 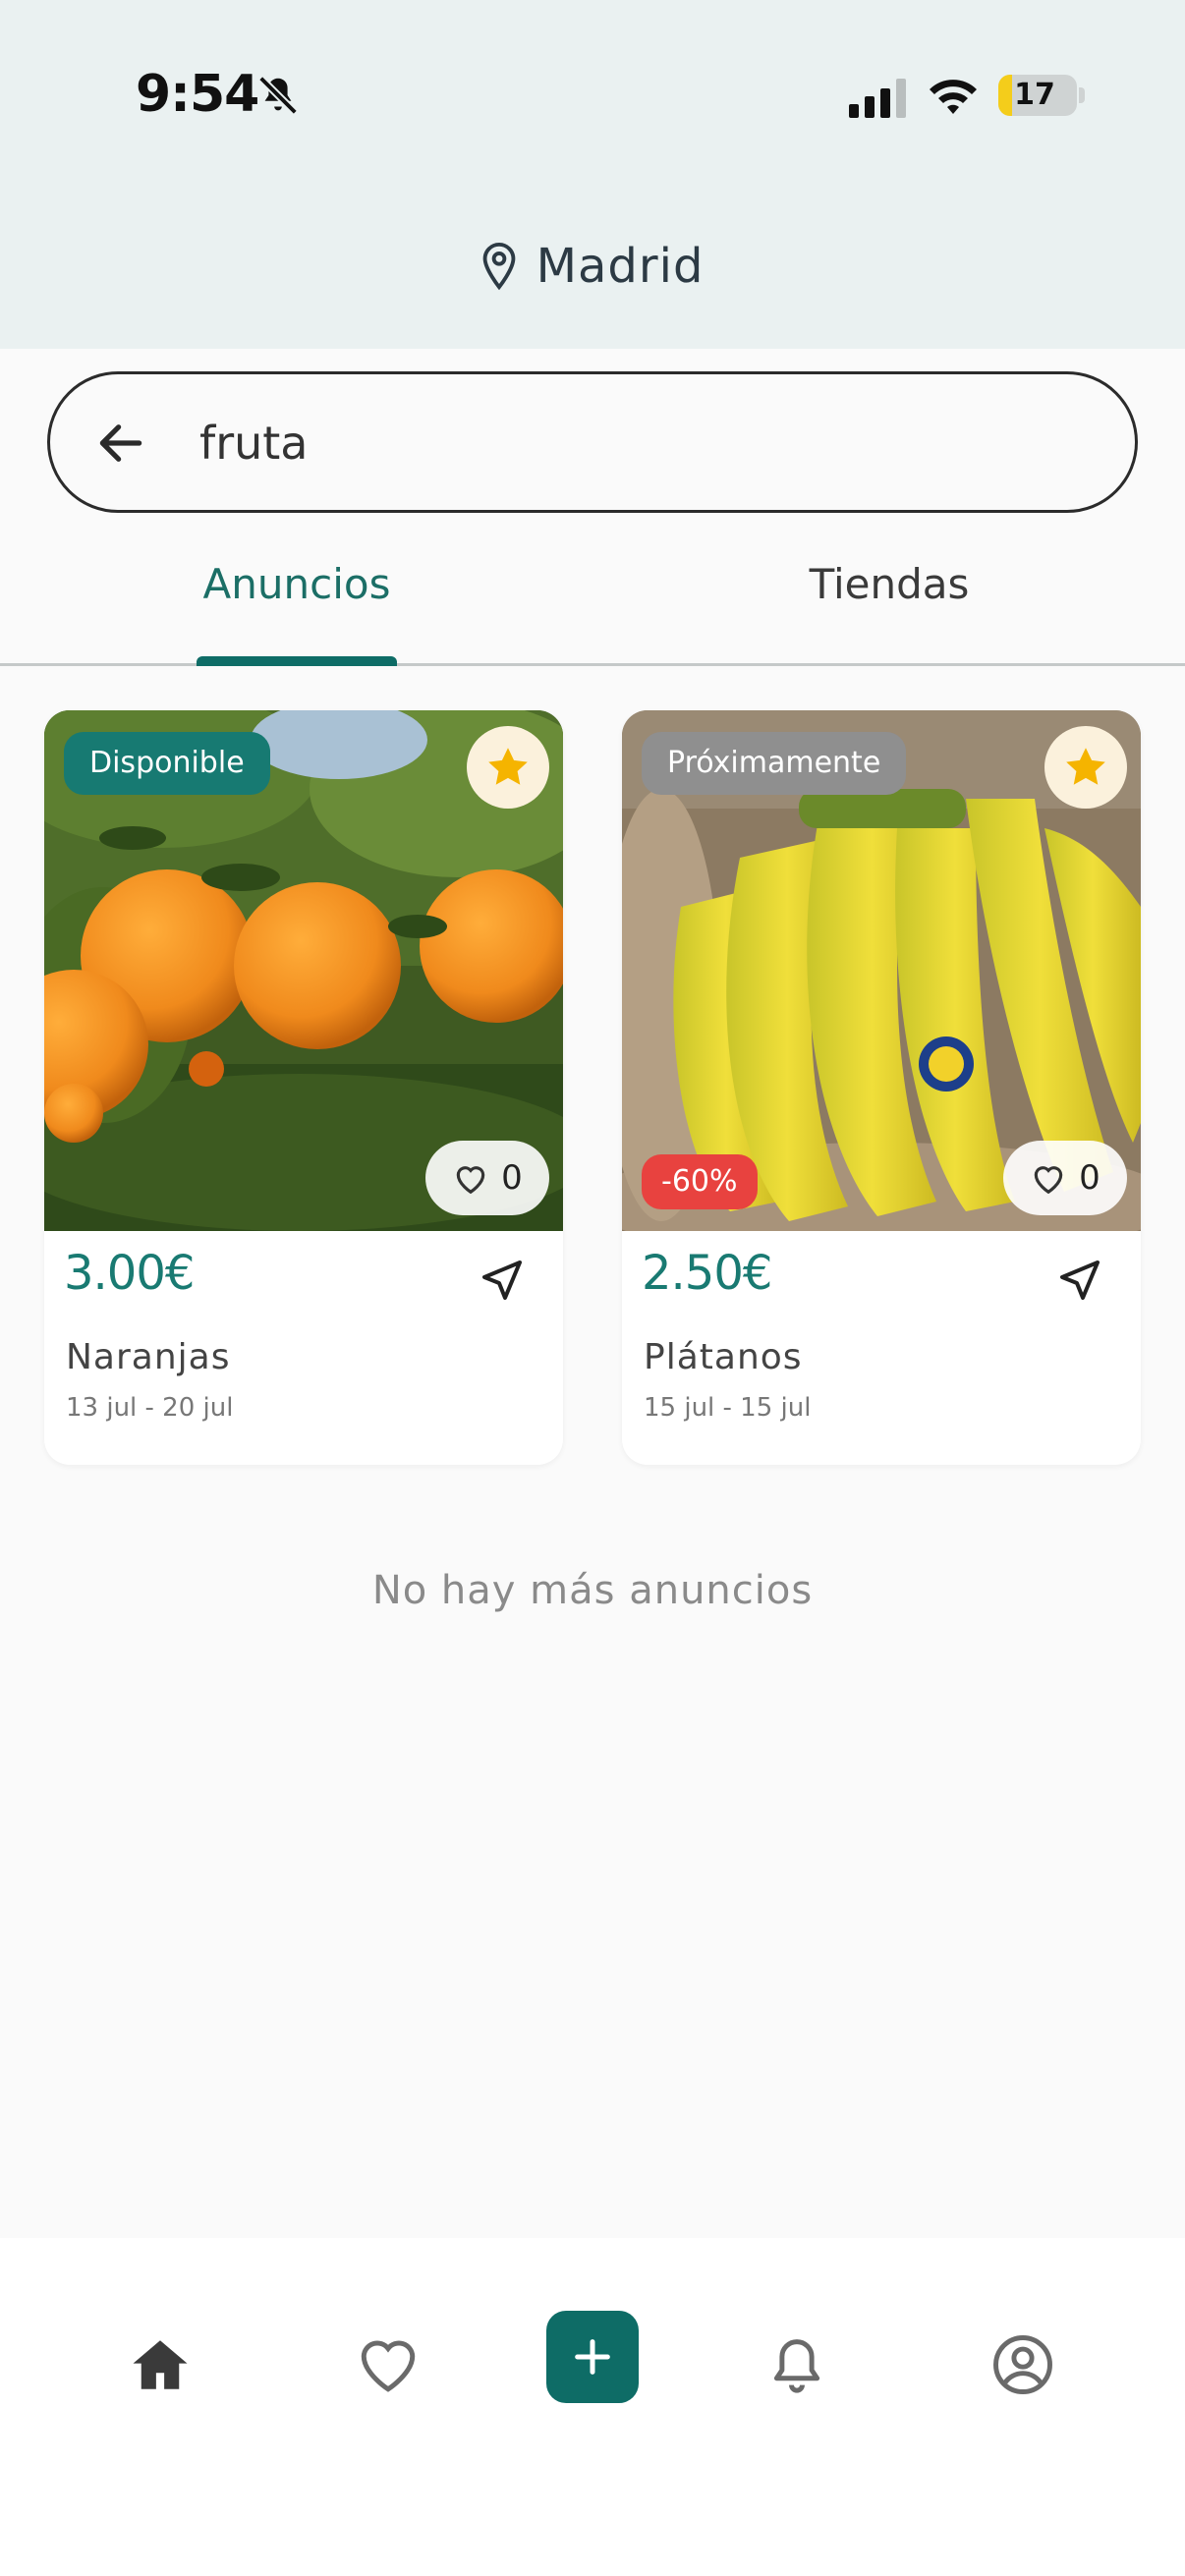 I want to click on header: 9:54 17 Madrid, so click(x=592, y=174).